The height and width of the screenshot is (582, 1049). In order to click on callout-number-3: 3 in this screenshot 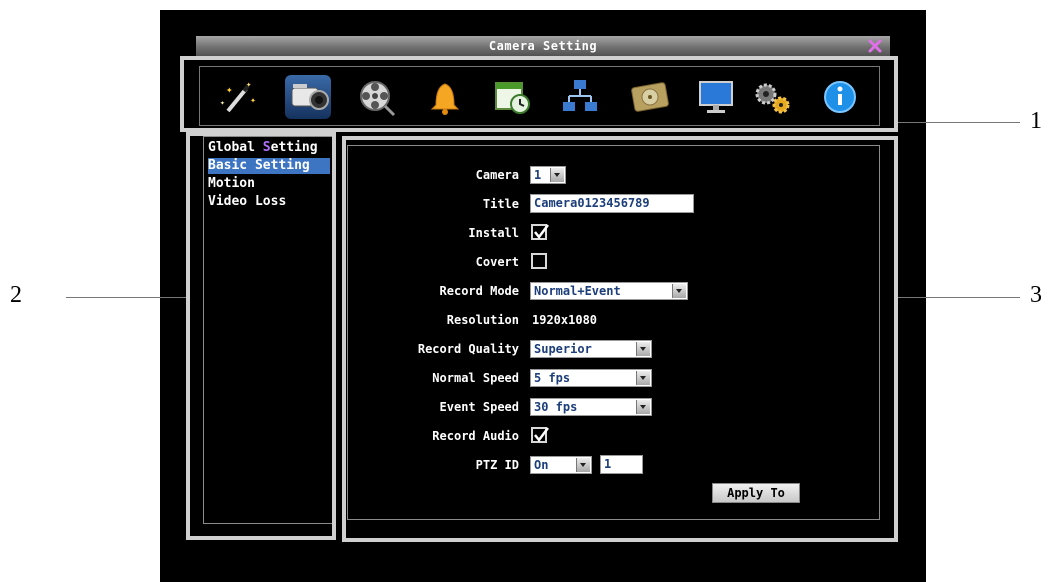, I will do `click(1036, 295)`.